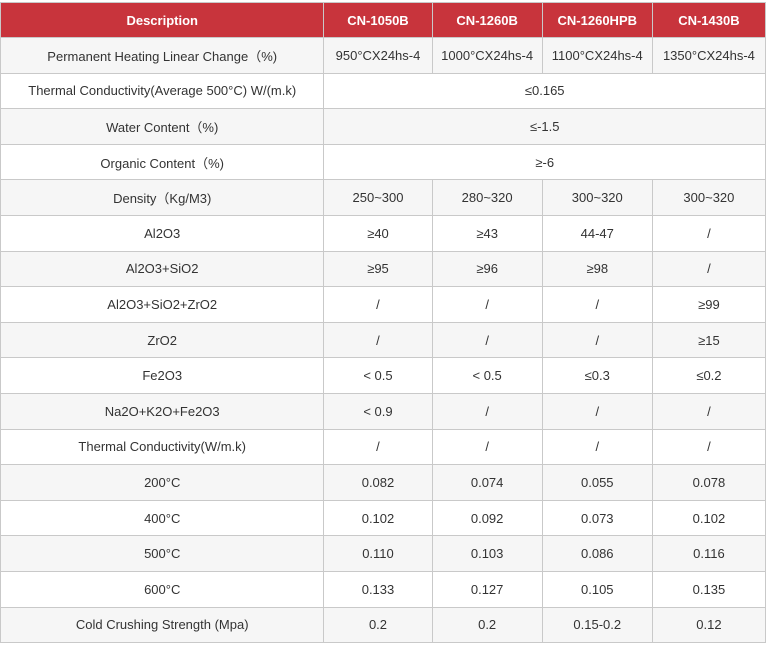 This screenshot has width=768, height=646. Describe the element at coordinates (487, 269) in the screenshot. I see `cell-value: ≥96` at that location.